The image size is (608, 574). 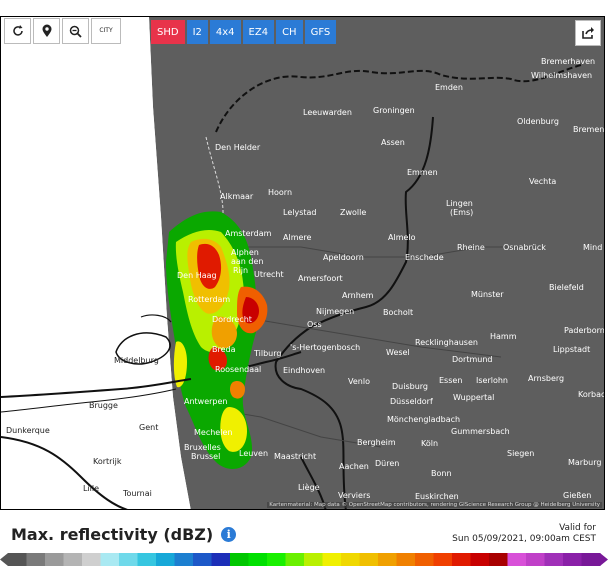 What do you see at coordinates (561, 75) in the screenshot?
I see `city-label: Wilhelmshaven` at bounding box center [561, 75].